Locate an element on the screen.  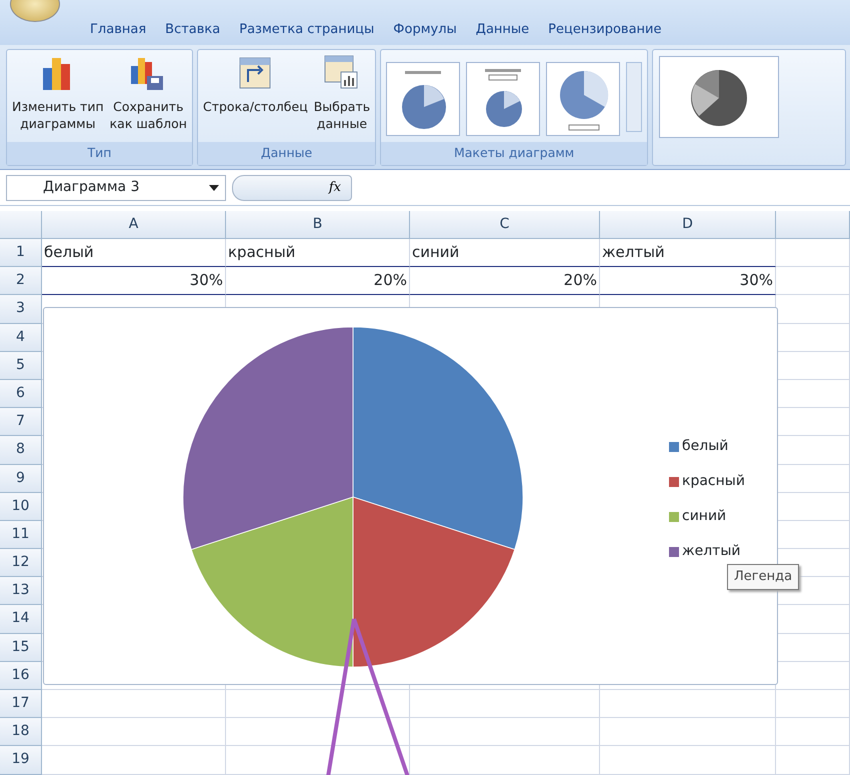
legend-label: желтый is located at coordinates (711, 551).